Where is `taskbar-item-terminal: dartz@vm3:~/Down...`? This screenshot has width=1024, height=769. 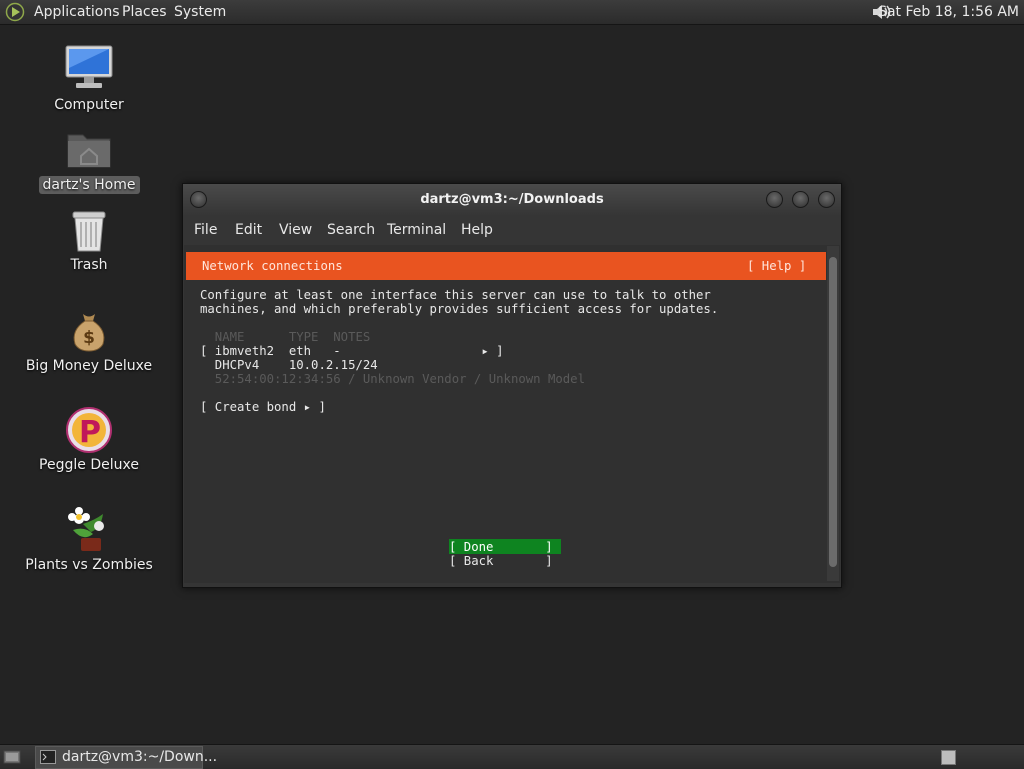
taskbar-item-terminal: dartz@vm3:~/Down... is located at coordinates (126, 757).